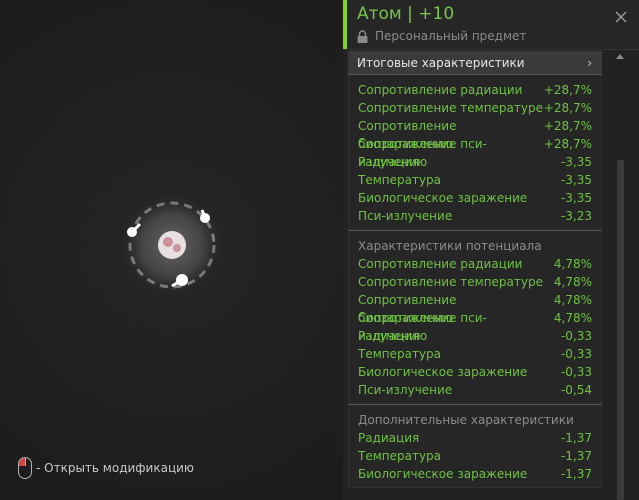  Describe the element at coordinates (475, 474) in the screenshot. I see `stat-row: Биологическое заражение -1,37` at that location.